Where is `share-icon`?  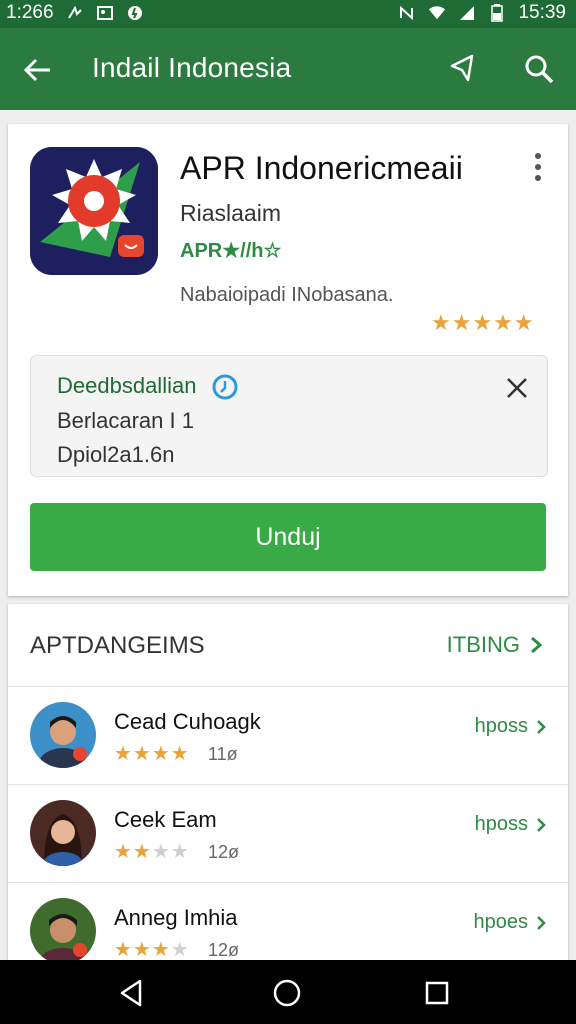 share-icon is located at coordinates (464, 68).